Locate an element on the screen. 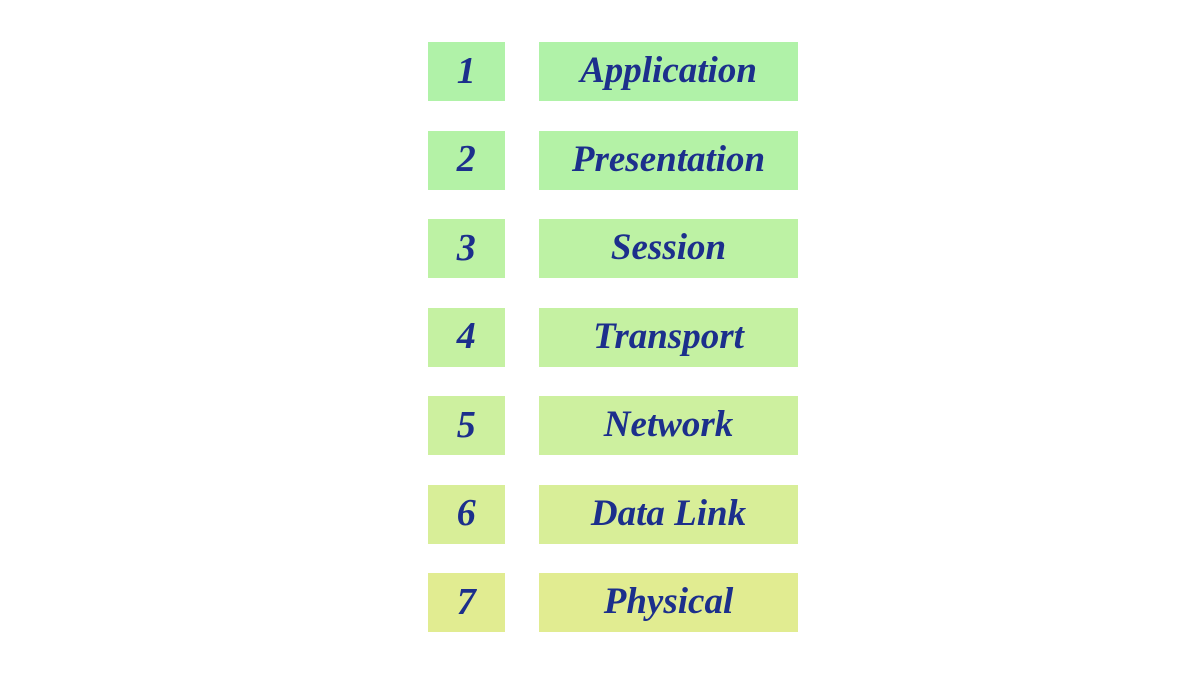  layer-name-label: Presentation is located at coordinates (668, 159).